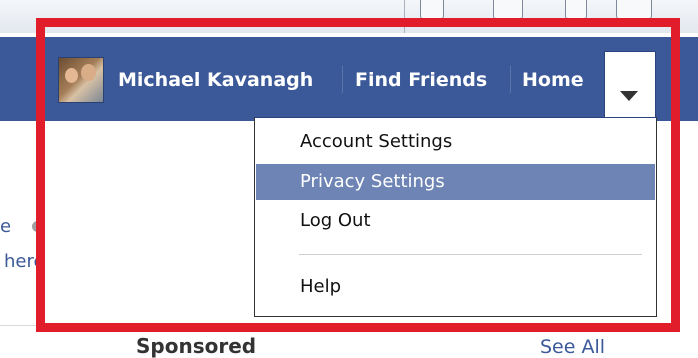 This screenshot has width=698, height=358. What do you see at coordinates (24, 261) in the screenshot?
I see `left-partial-link: here` at bounding box center [24, 261].